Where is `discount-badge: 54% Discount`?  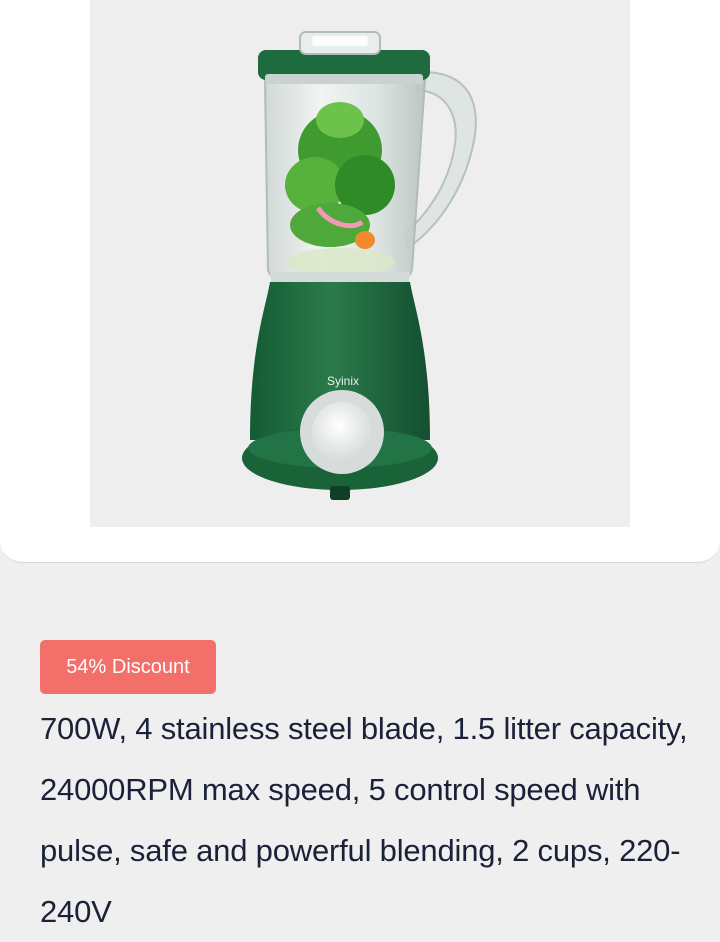 discount-badge: 54% Discount is located at coordinates (128, 667).